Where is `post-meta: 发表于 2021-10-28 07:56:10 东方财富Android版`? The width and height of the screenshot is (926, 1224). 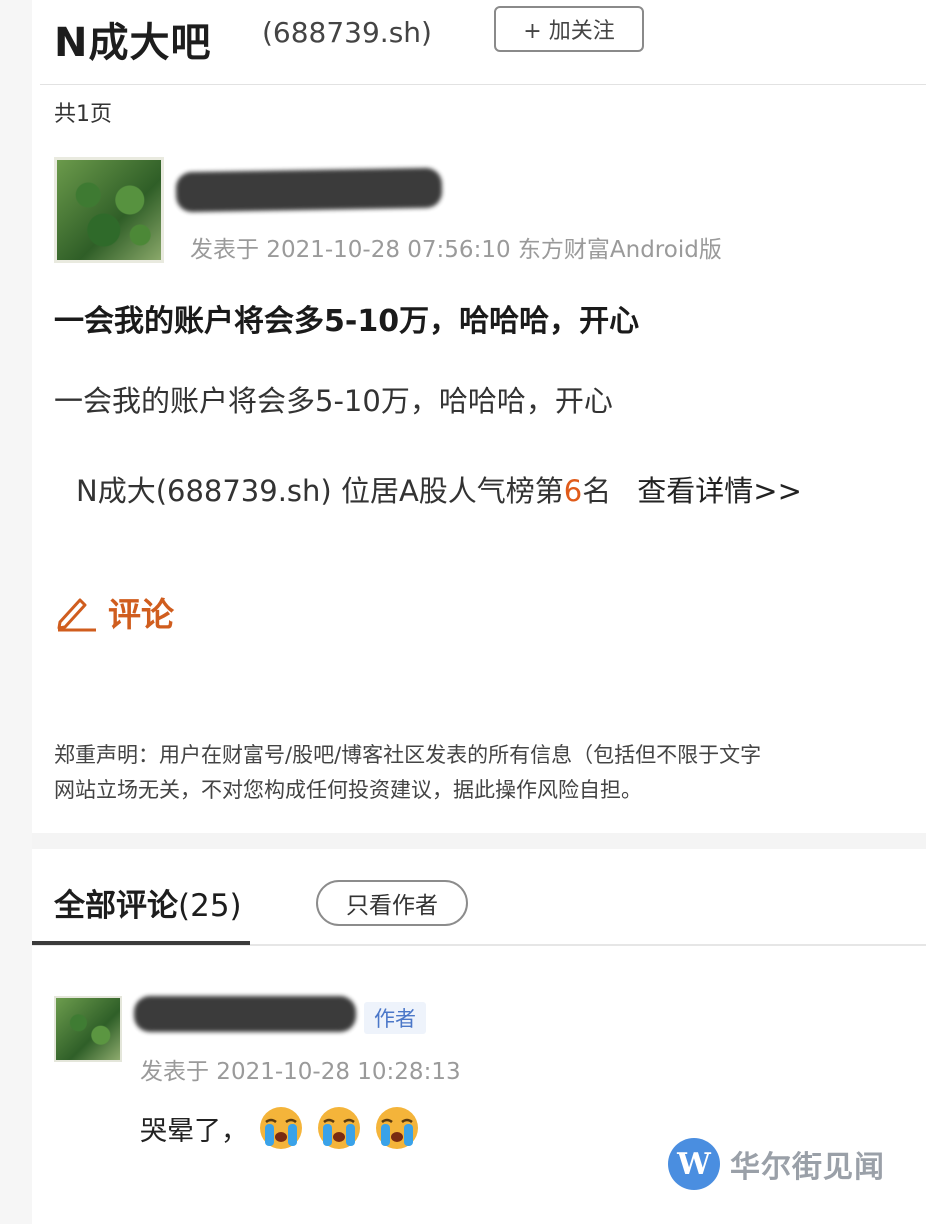 post-meta: 发表于 2021-10-28 07:56:10 东方财富Android版 is located at coordinates (456, 250).